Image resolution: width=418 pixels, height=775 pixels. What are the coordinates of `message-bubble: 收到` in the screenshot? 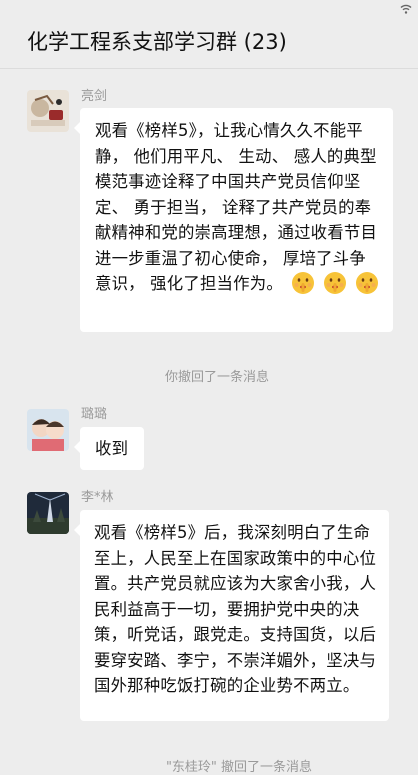 It's located at (109, 448).